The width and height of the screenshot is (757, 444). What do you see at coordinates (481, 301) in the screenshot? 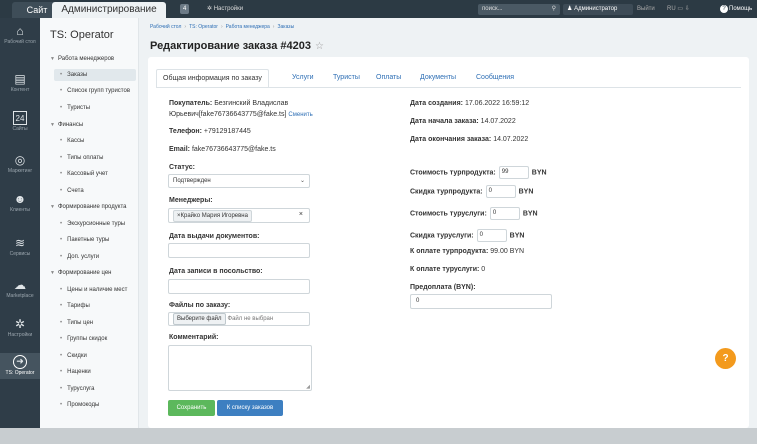
I see `prepay-input: 0` at bounding box center [481, 301].